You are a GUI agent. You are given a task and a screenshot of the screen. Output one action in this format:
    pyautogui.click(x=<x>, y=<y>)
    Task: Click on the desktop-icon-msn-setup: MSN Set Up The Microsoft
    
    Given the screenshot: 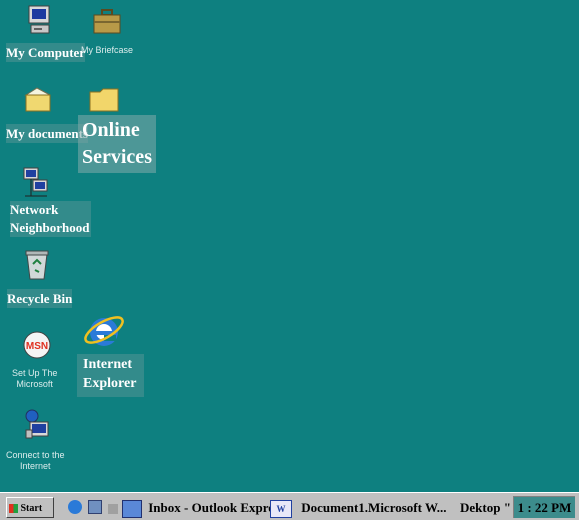 What is the action you would take?
    pyautogui.click(x=38, y=363)
    